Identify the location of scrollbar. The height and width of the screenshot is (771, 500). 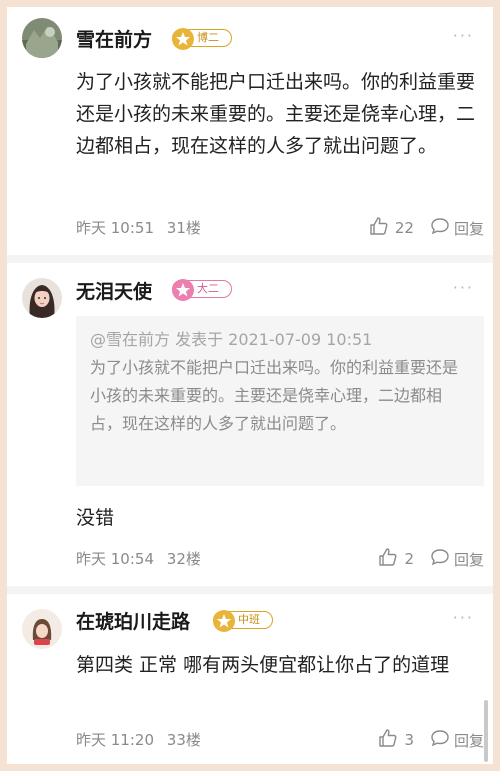
(486, 731).